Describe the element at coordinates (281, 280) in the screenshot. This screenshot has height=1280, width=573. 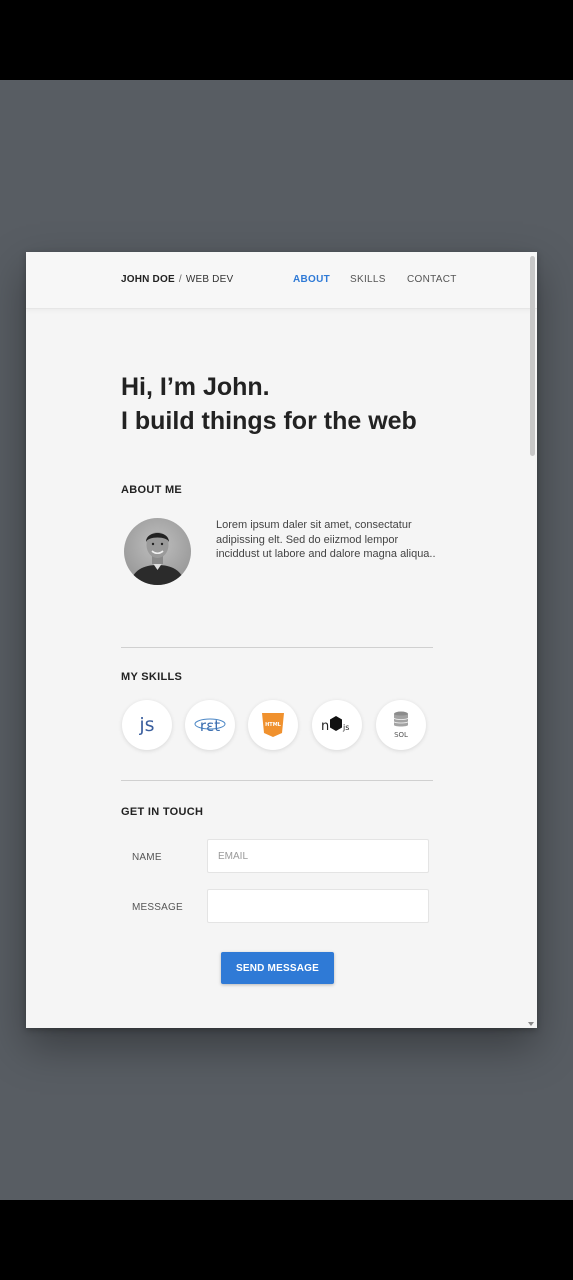
I see `navbar: JOHN DOE / WEB DEV ABOUT SKILLS CONTACT` at that location.